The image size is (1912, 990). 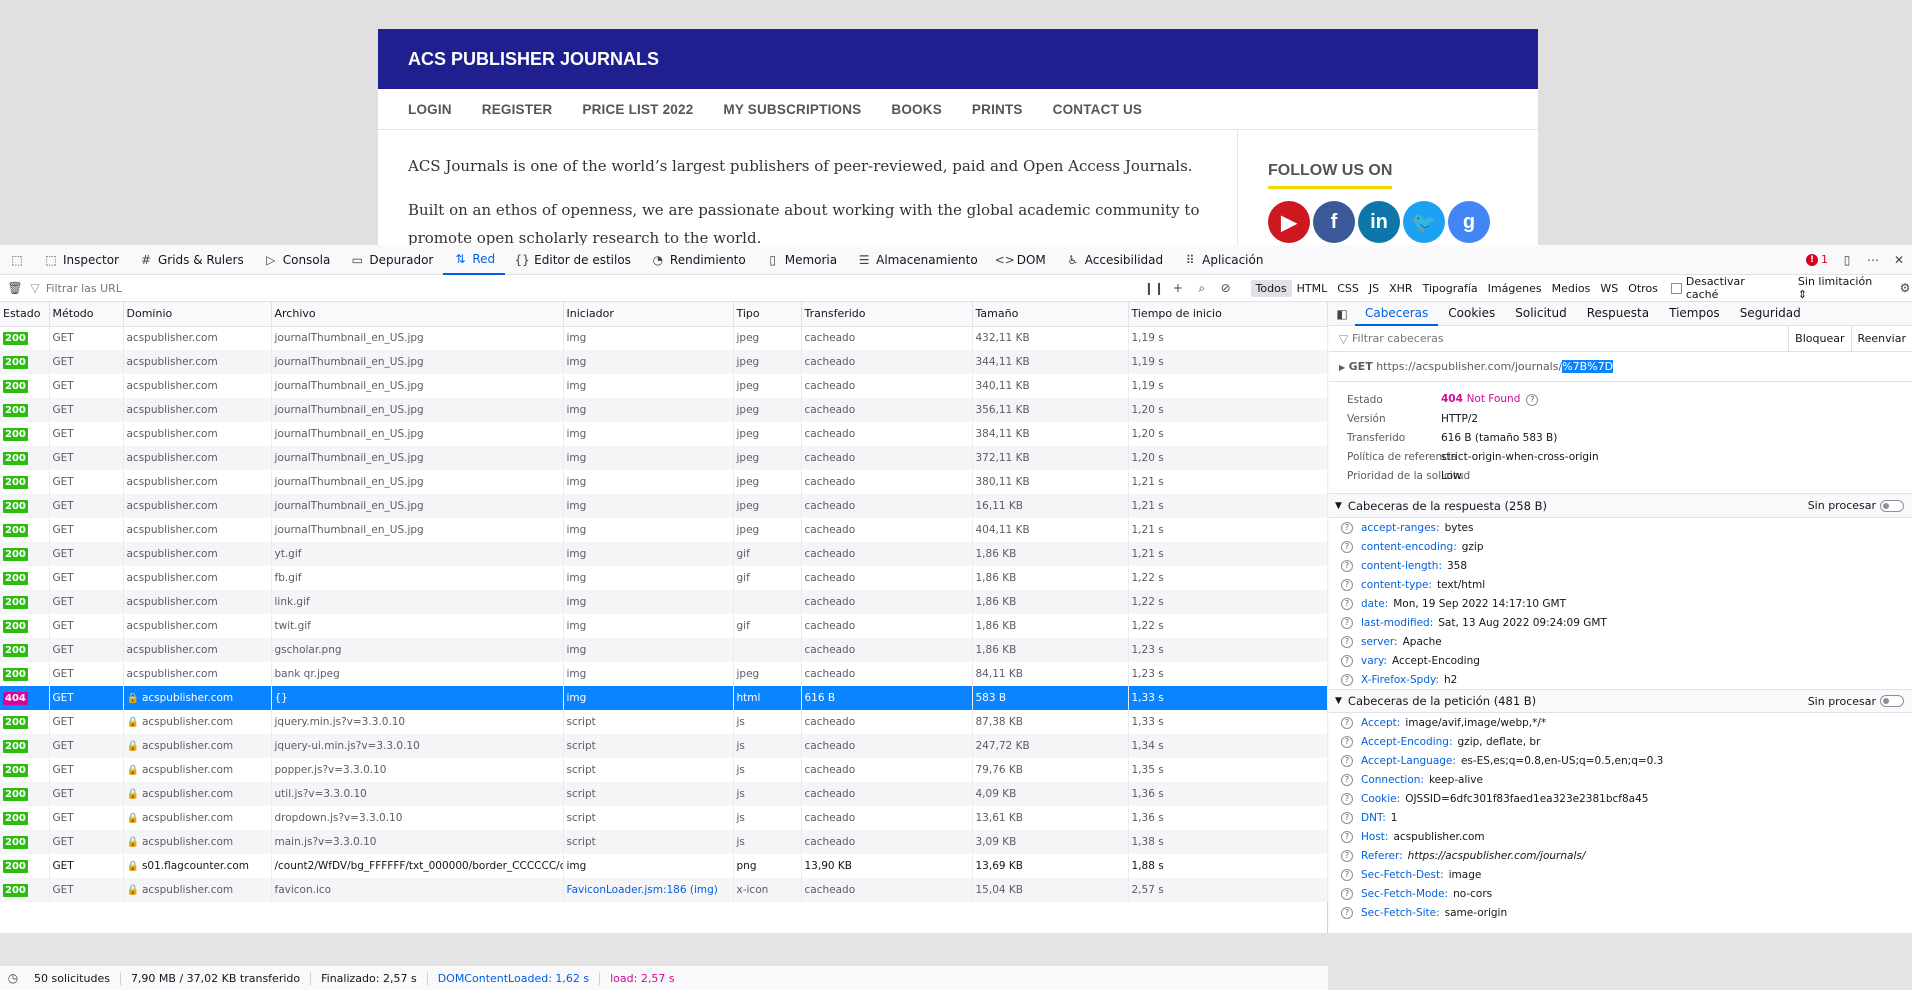 What do you see at coordinates (1620, 741) in the screenshot?
I see `header-row: ?Accept-Encoding:gzip, deflate, br` at bounding box center [1620, 741].